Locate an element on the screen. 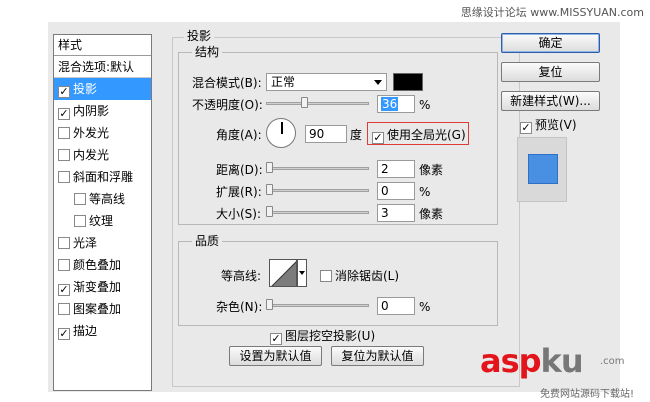 Image resolution: width=650 pixels, height=402 pixels. style-item-inner-shadow: ✓ 内阴影 is located at coordinates (102, 111).